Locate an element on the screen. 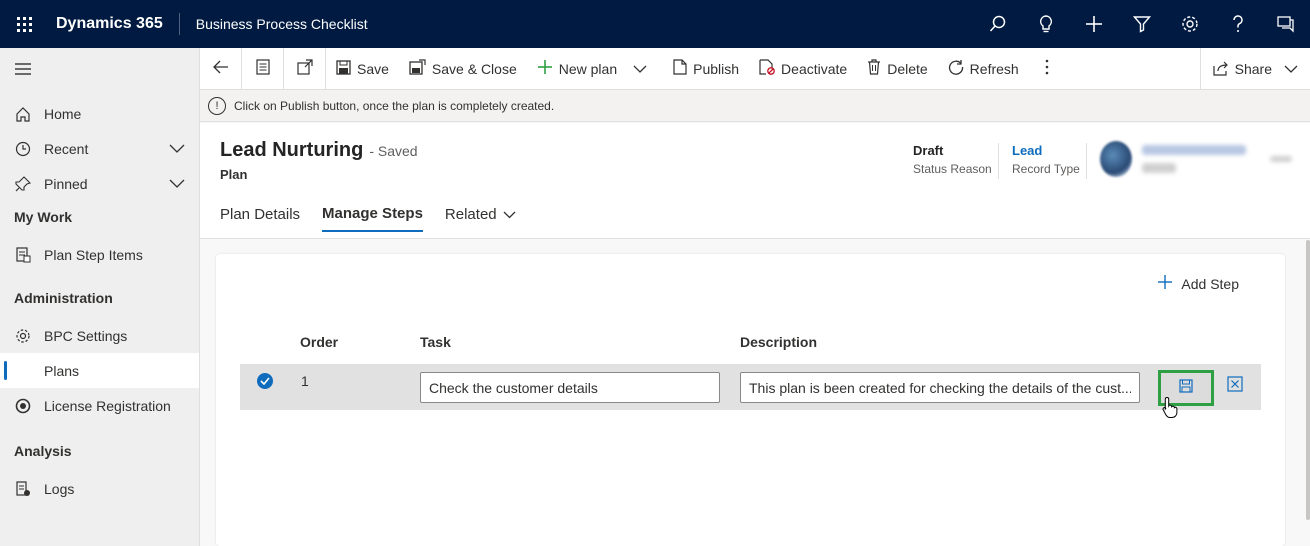 This screenshot has height=546, width=1310. vertical-scrollbar is located at coordinates (1308, 380).